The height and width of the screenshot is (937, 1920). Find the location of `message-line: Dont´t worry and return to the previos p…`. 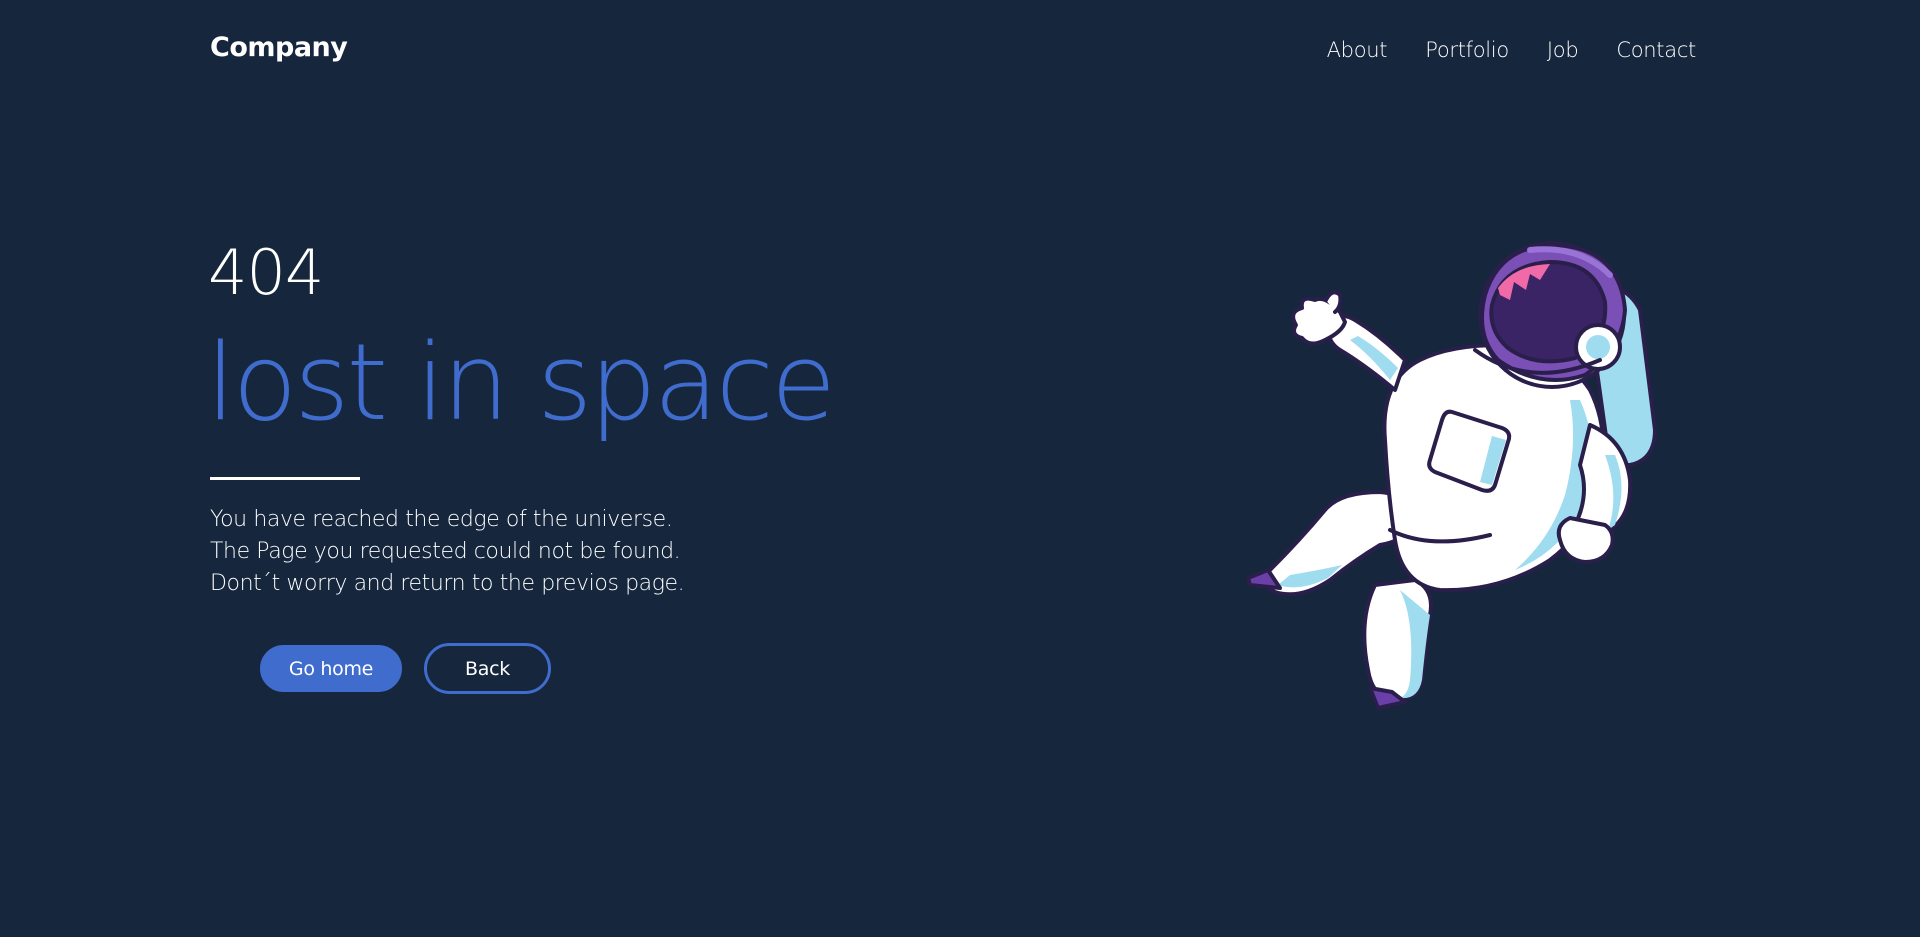

message-line: Dont´t worry and return to the previos p… is located at coordinates (447, 583).